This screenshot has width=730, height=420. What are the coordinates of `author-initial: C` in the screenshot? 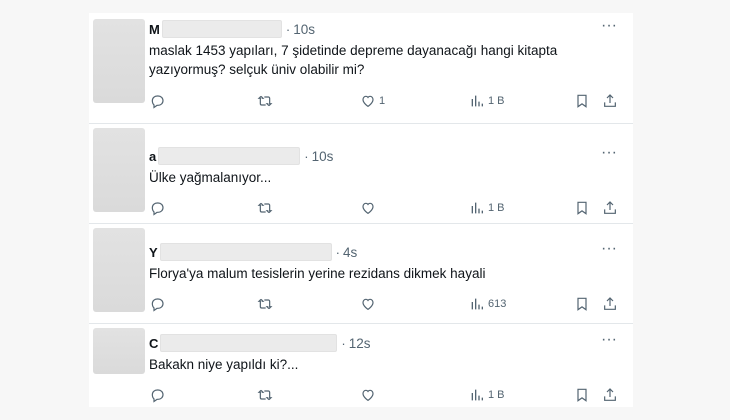 It's located at (153, 343).